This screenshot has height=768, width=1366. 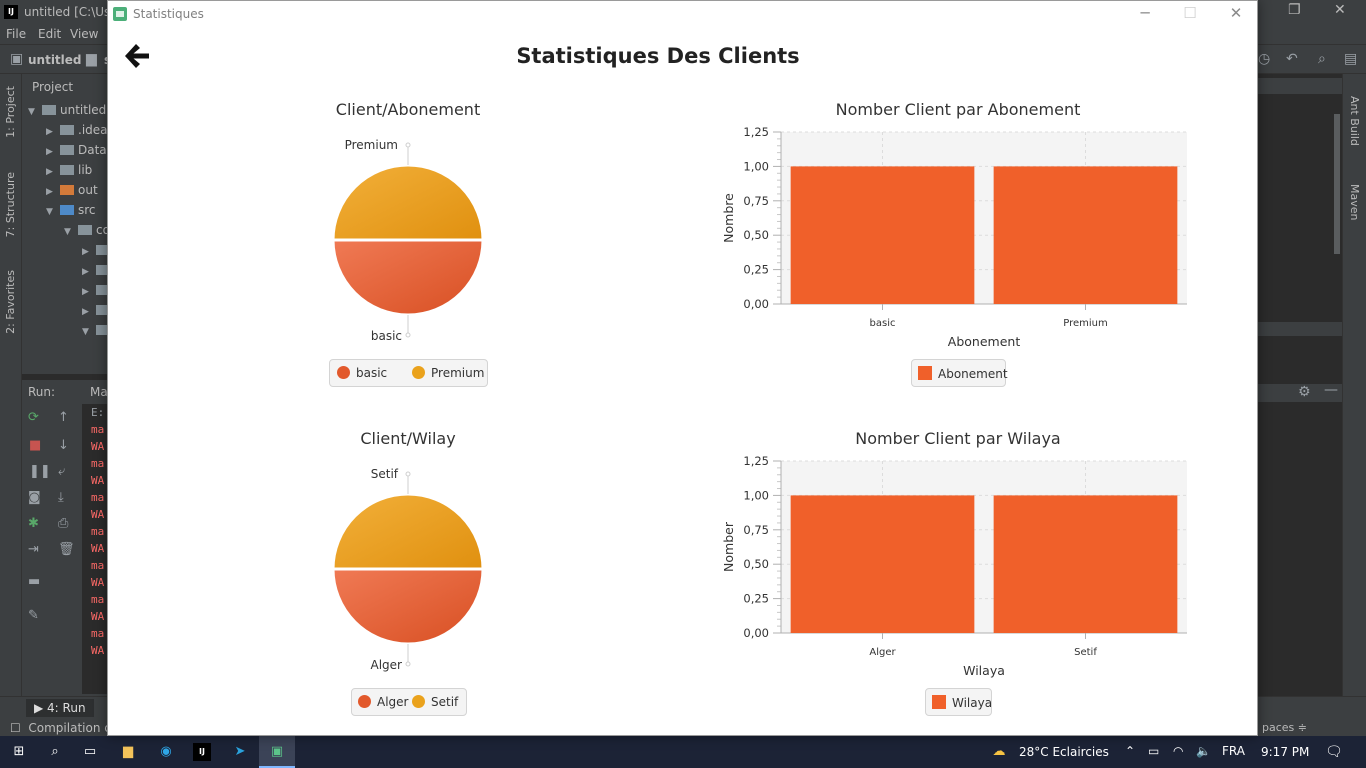 I want to click on minimize-icon: —, so click(x=1331, y=390).